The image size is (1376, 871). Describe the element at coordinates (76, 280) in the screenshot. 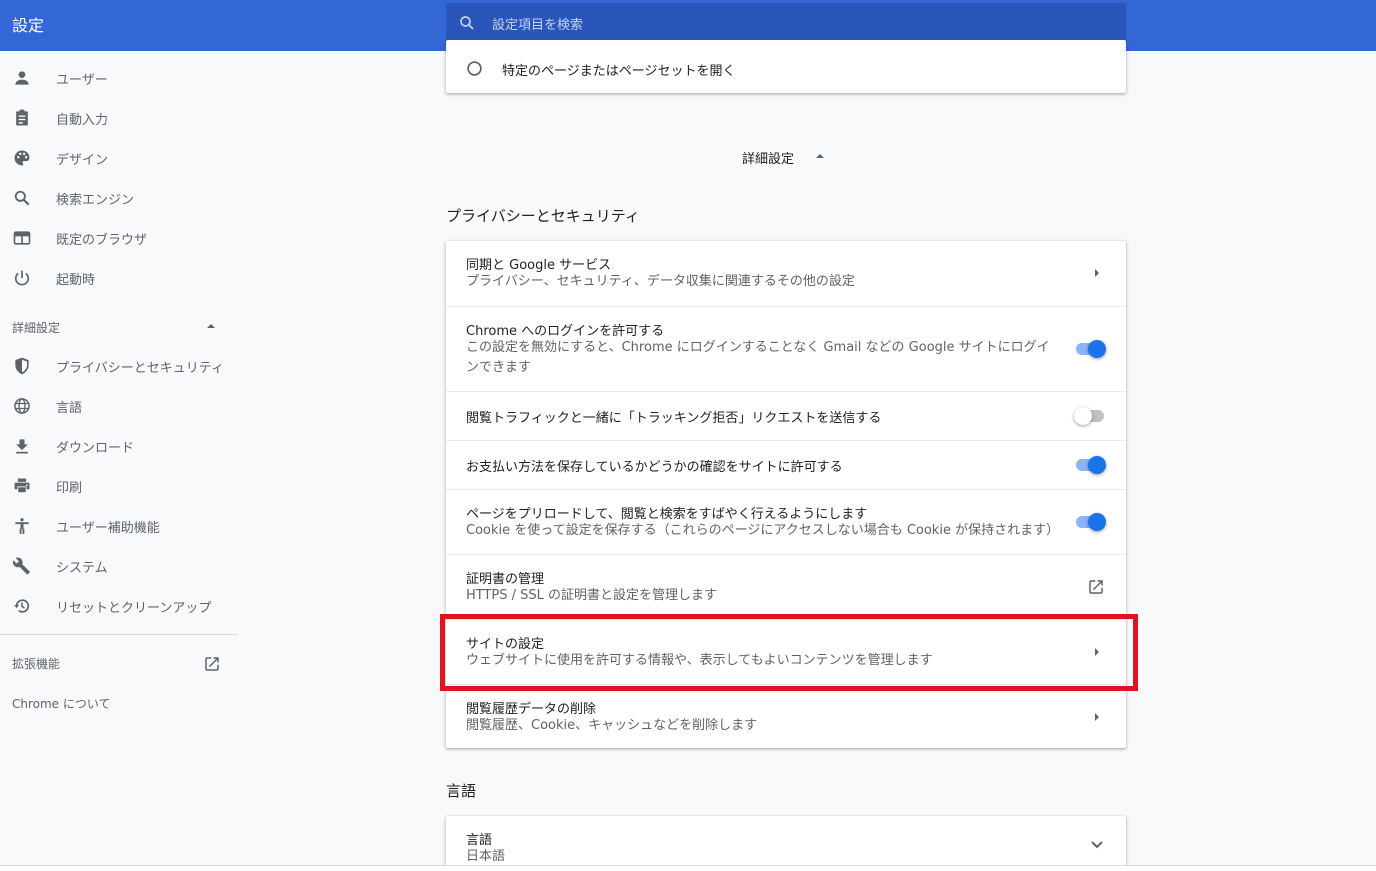

I see `sidebar-item-label: 起動時` at that location.